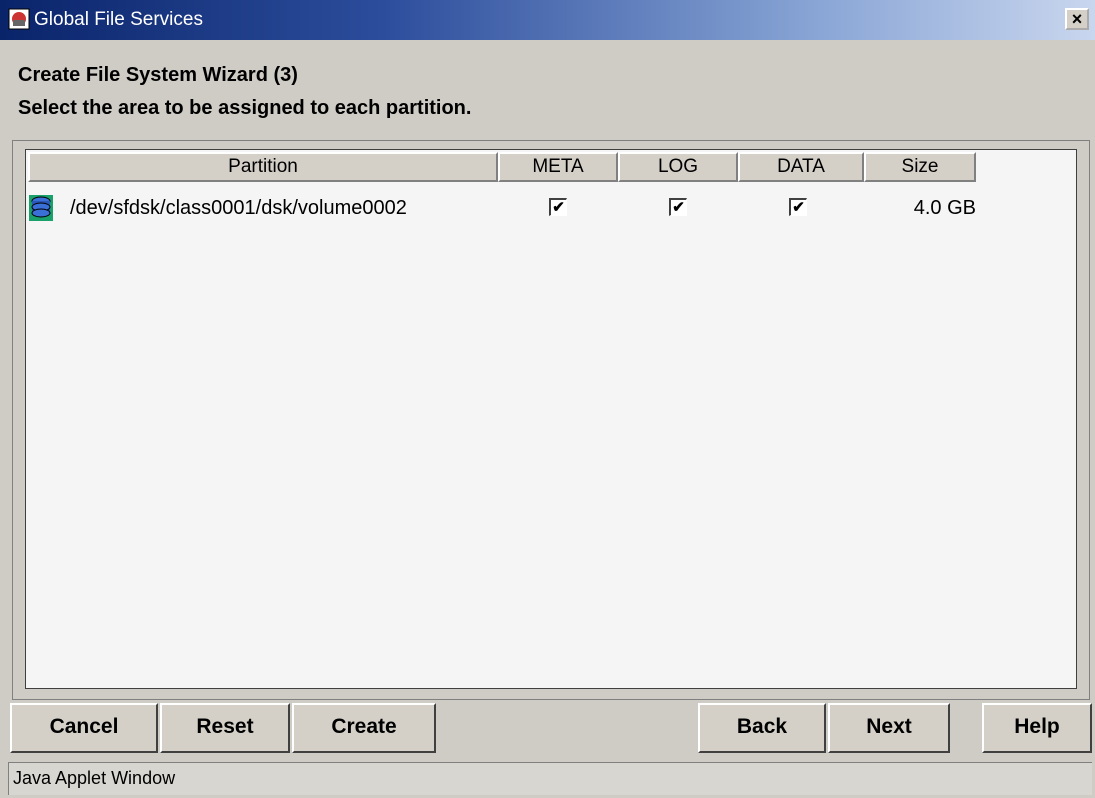 This screenshot has width=1095, height=798. Describe the element at coordinates (238, 208) in the screenshot. I see `partition-path: /dev/sfdsk/class0001/dsk/volume0002` at that location.